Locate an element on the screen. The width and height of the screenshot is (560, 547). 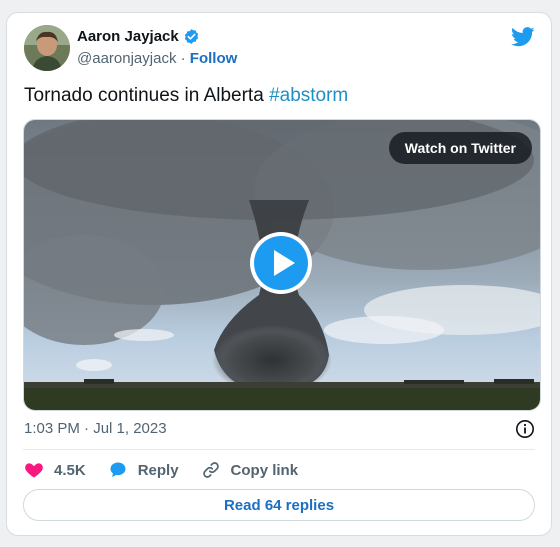
tweet-text: Tornado continues in Alberta #abstorm is located at coordinates (186, 96).